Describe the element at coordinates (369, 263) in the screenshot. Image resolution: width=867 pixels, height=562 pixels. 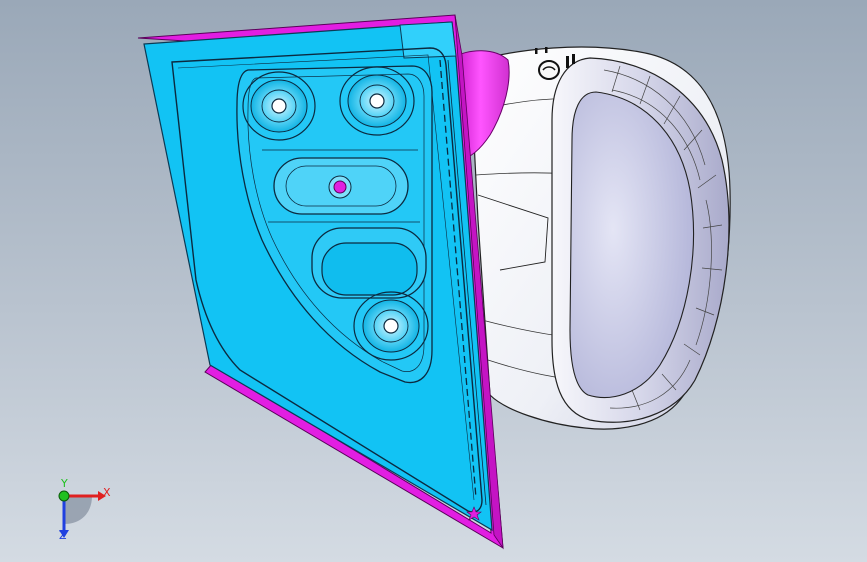
I see `lower-slot` at that location.